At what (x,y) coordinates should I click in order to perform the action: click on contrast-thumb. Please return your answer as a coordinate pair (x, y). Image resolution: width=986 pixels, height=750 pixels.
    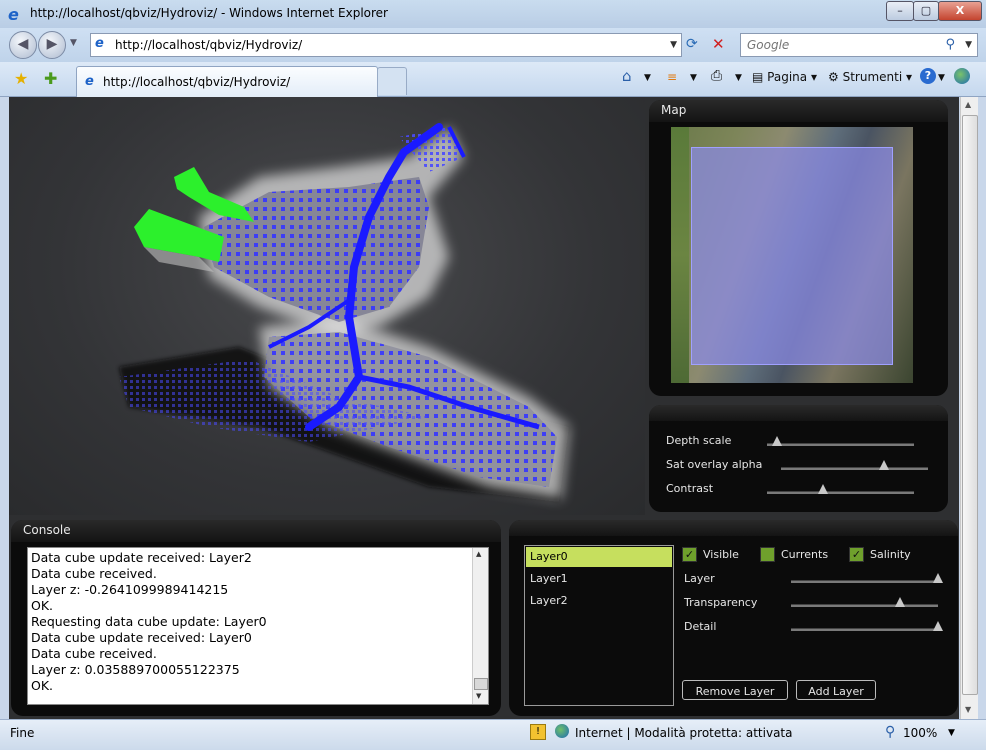
    Looking at the image, I should click on (823, 489).